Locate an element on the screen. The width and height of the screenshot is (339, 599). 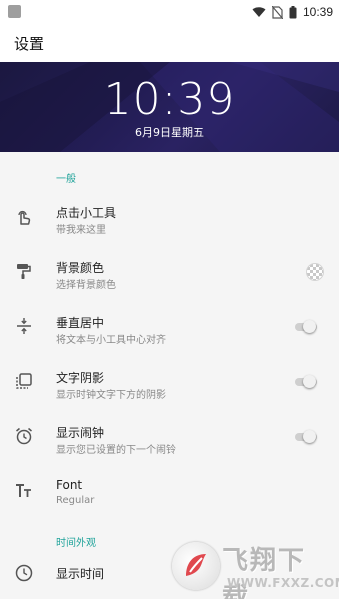
setting-show-alarm: 显示闹钟 显示您已设置的下一个闹铃 is located at coordinates (169, 437).